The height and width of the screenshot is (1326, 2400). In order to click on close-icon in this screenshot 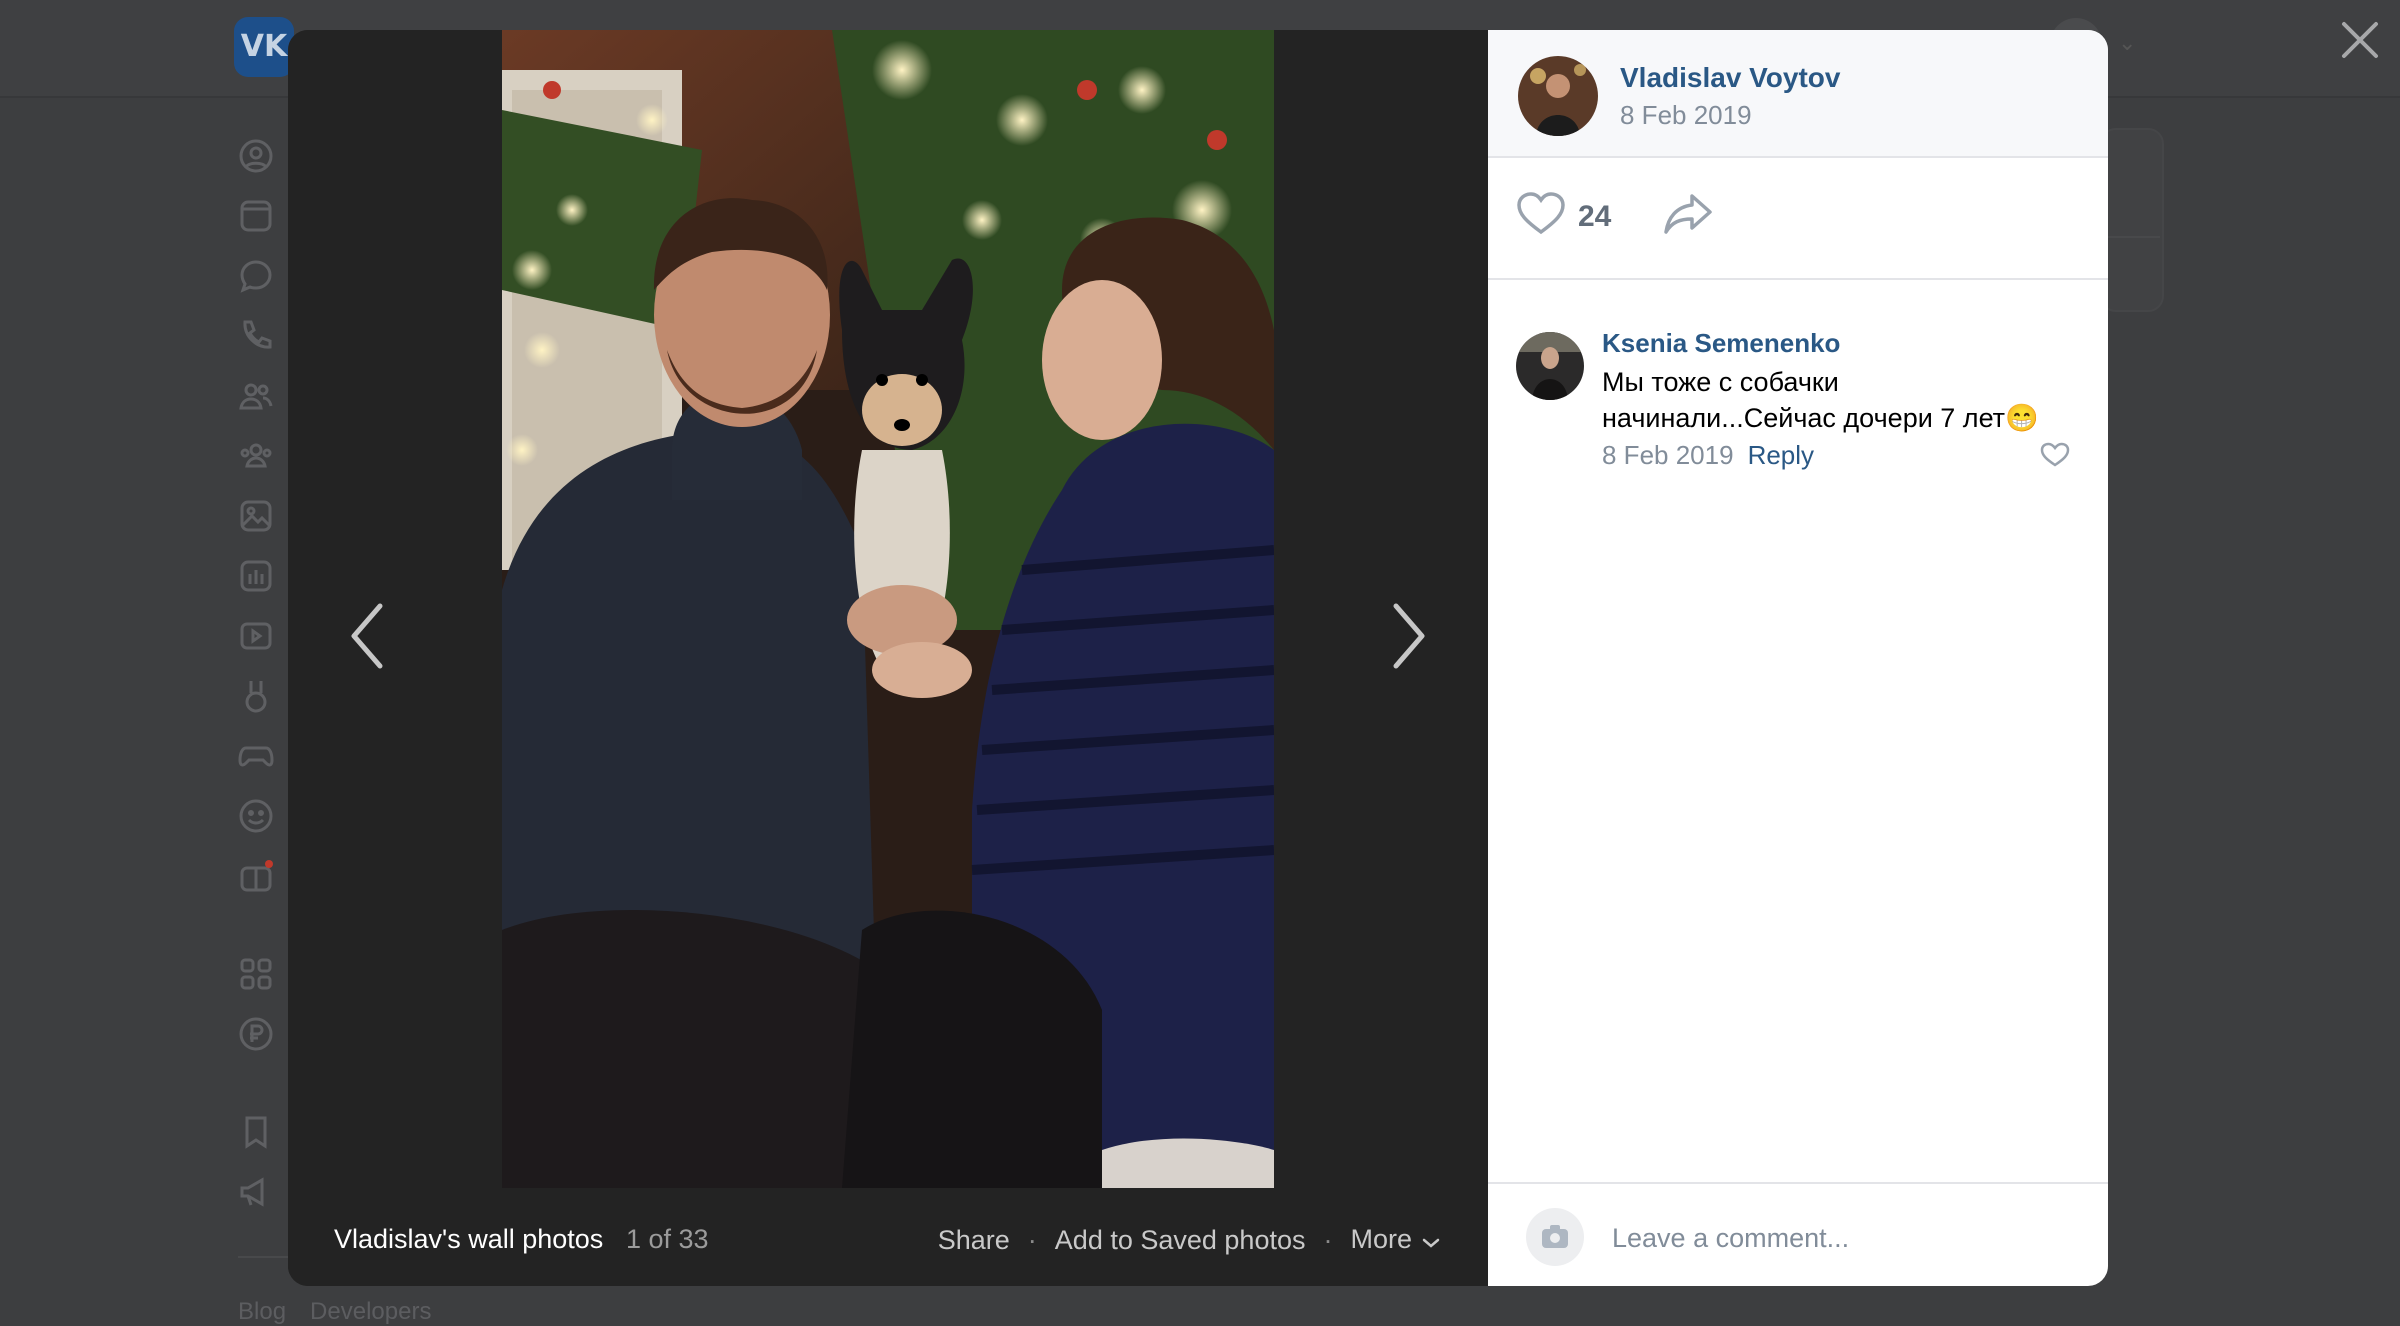, I will do `click(2360, 40)`.